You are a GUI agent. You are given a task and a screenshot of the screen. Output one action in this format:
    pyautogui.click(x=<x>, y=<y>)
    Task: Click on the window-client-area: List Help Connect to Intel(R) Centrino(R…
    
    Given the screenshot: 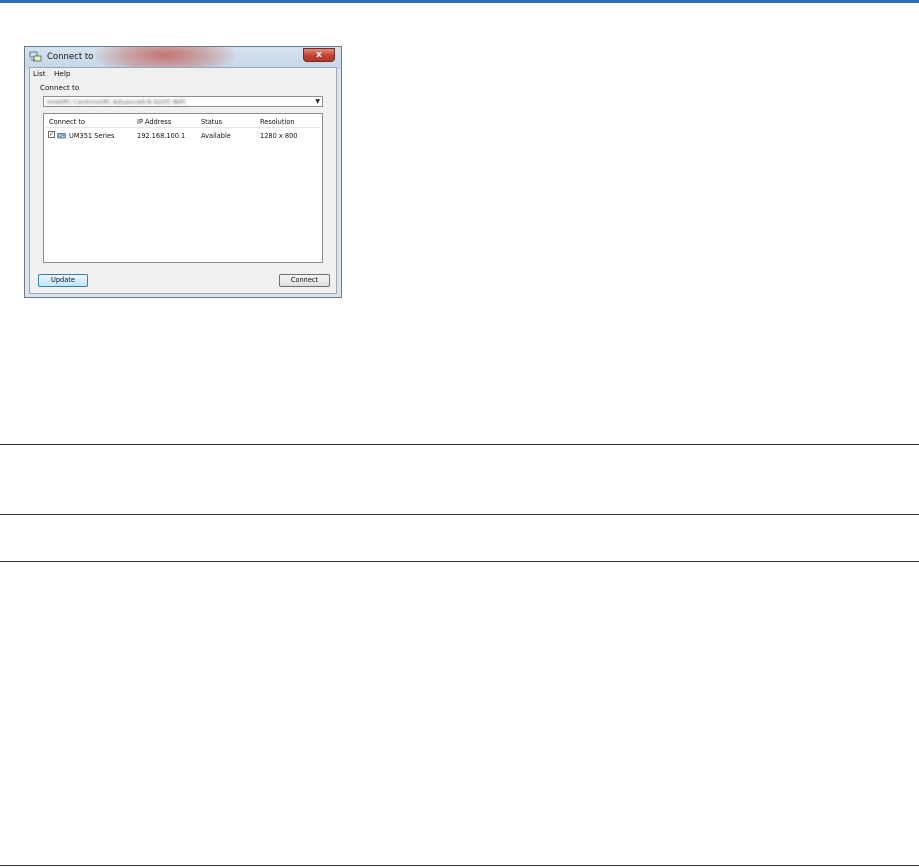 What is the action you would take?
    pyautogui.click(x=183, y=180)
    